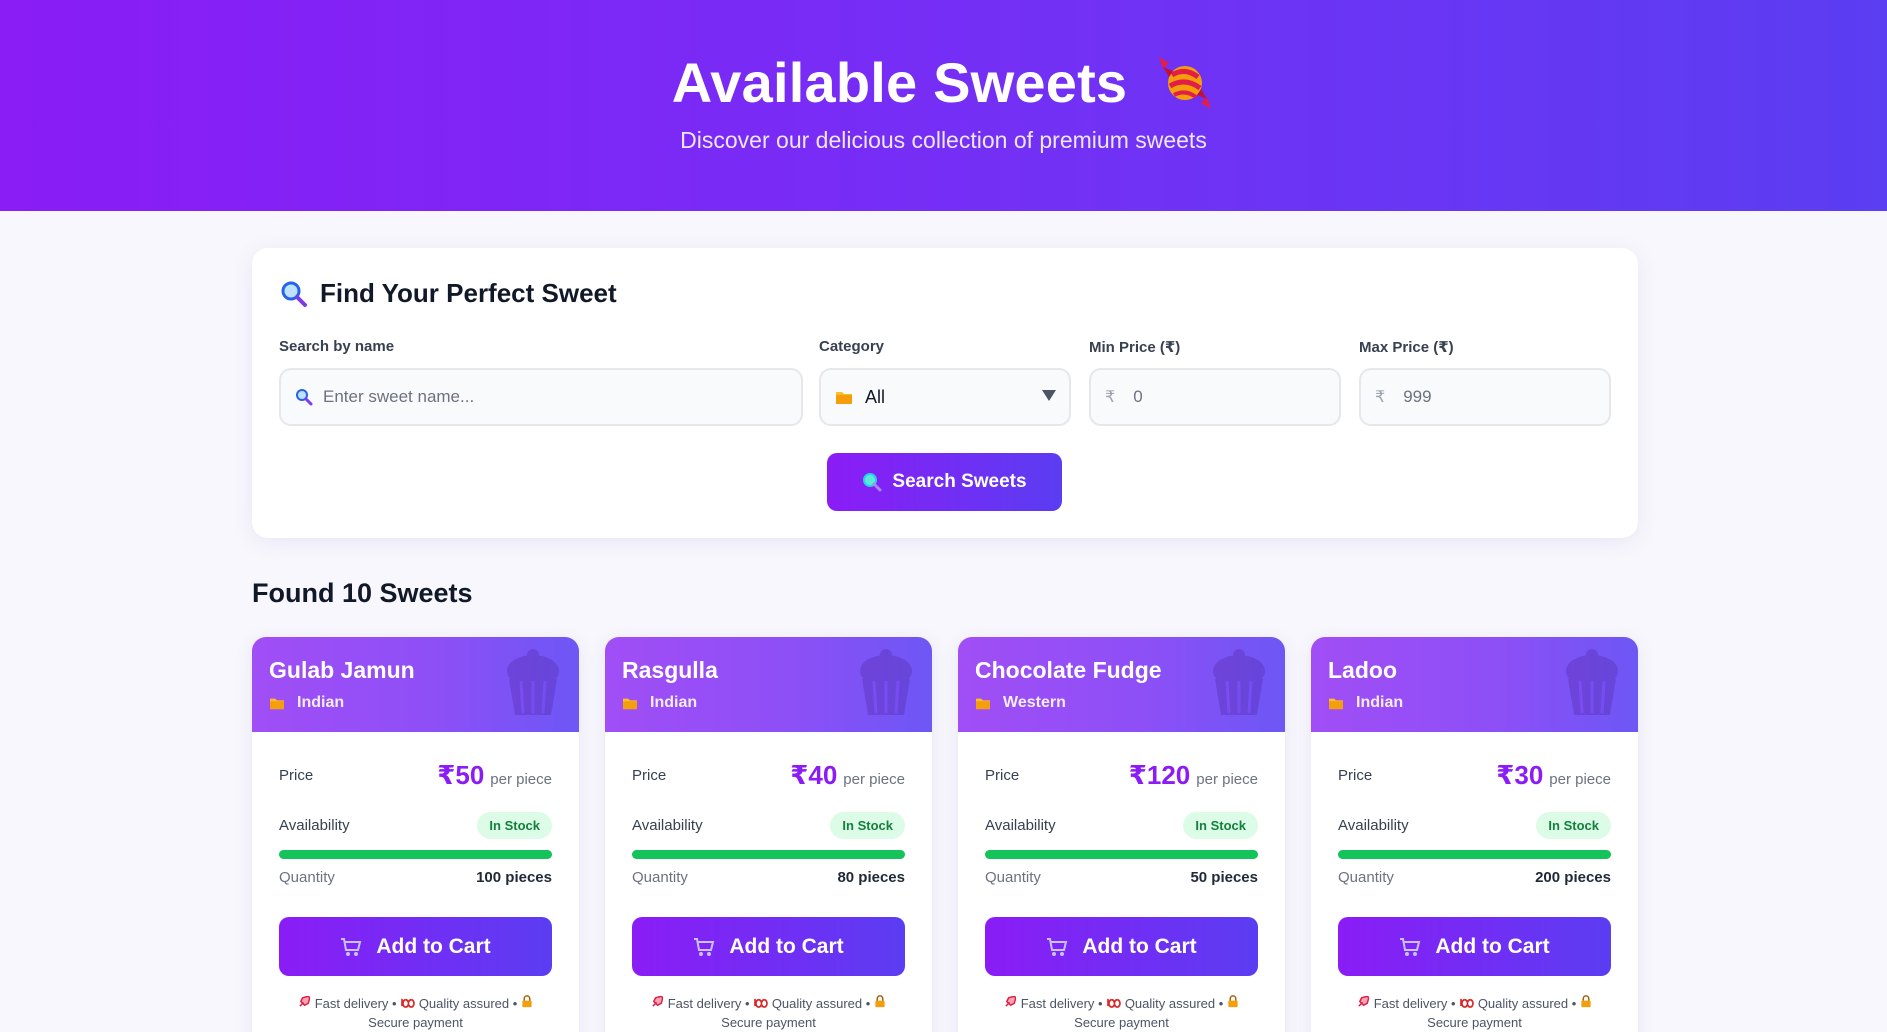 This screenshot has width=1887, height=1032. What do you see at coordinates (852, 346) in the screenshot?
I see `category-label: Category` at bounding box center [852, 346].